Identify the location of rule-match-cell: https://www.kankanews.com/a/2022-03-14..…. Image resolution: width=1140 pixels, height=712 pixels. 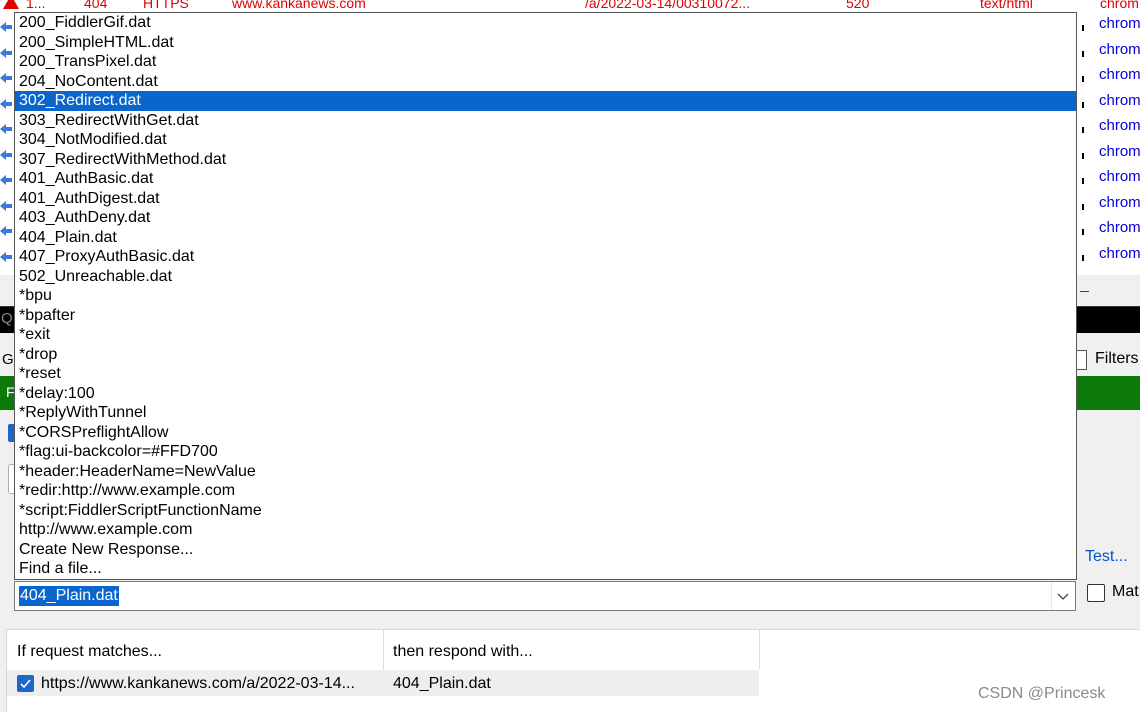
(198, 684).